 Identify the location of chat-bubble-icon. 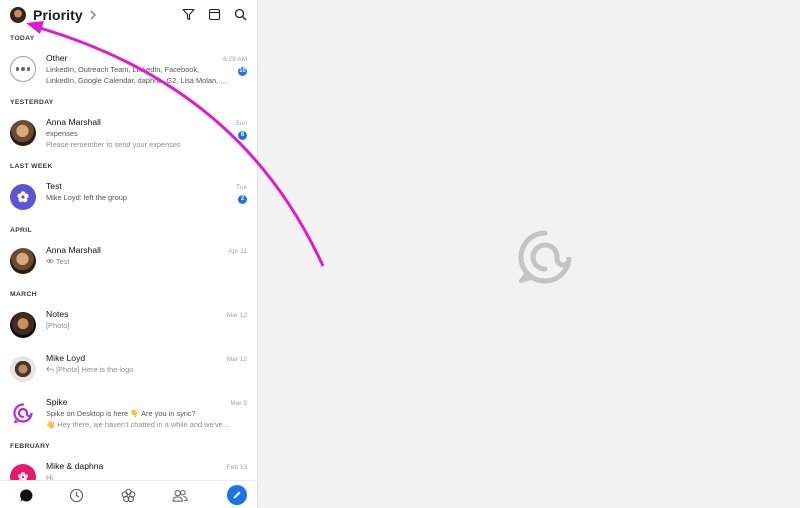
(26, 495).